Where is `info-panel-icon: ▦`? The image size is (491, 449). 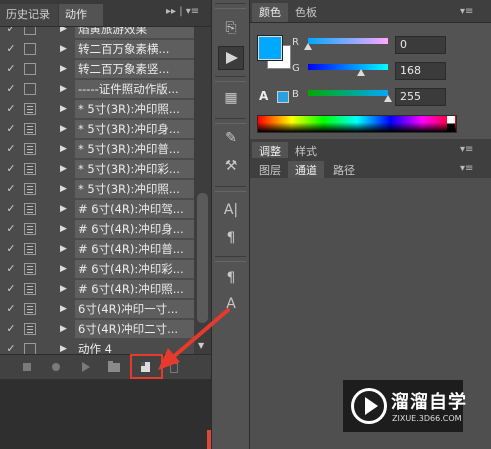 info-panel-icon: ▦ is located at coordinates (231, 98).